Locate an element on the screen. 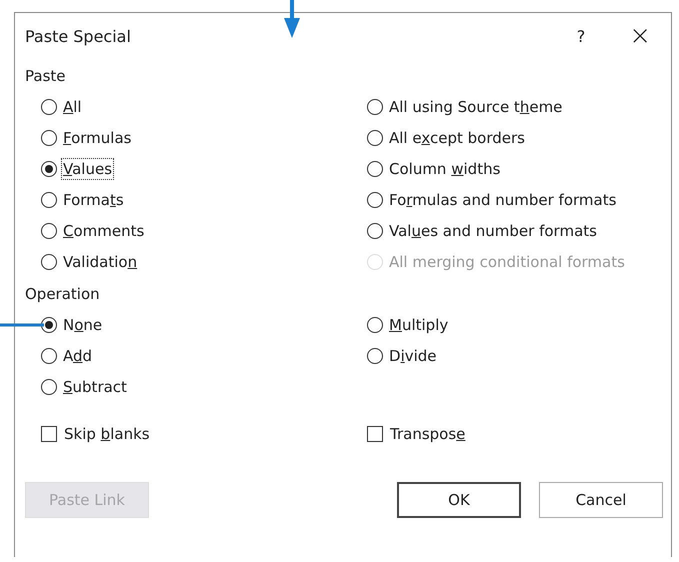 This screenshot has width=679, height=562. option-label: All using Source theme is located at coordinates (475, 107).